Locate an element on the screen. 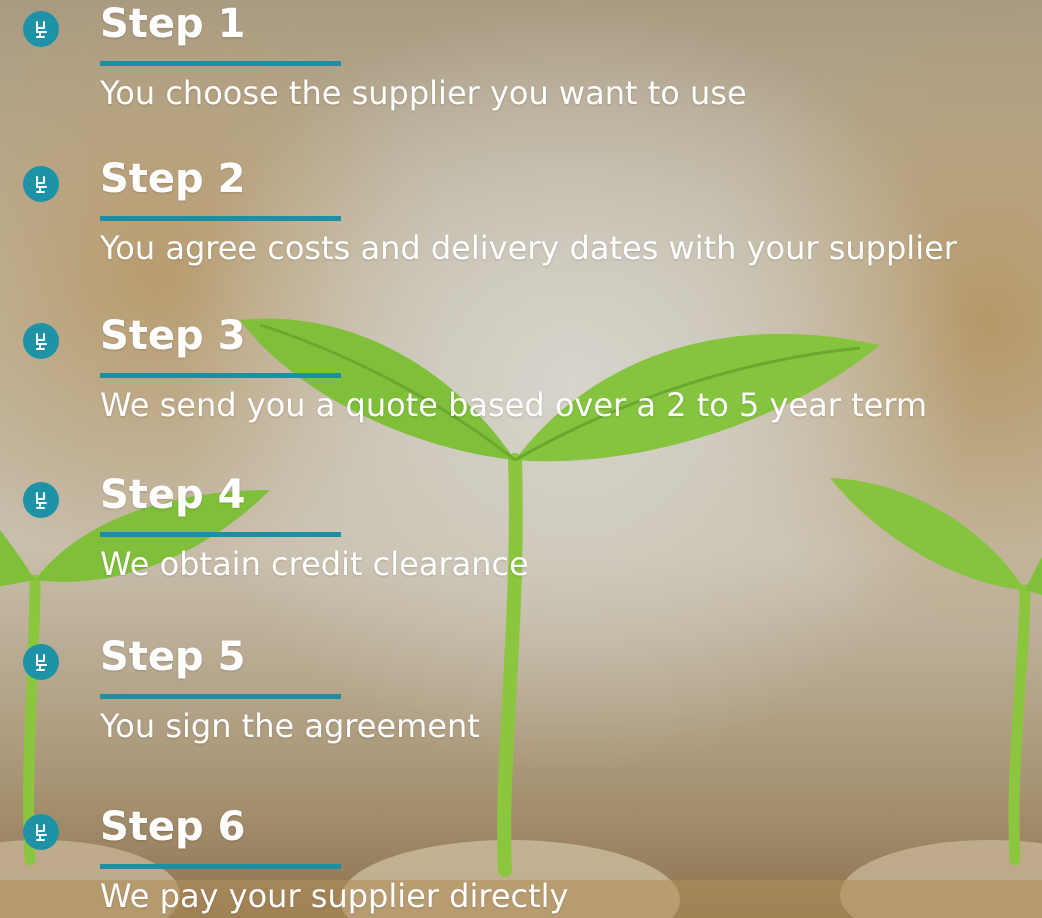 This screenshot has height=918, width=1042. step-item: Step 5 You sign the agreement is located at coordinates (521, 698).